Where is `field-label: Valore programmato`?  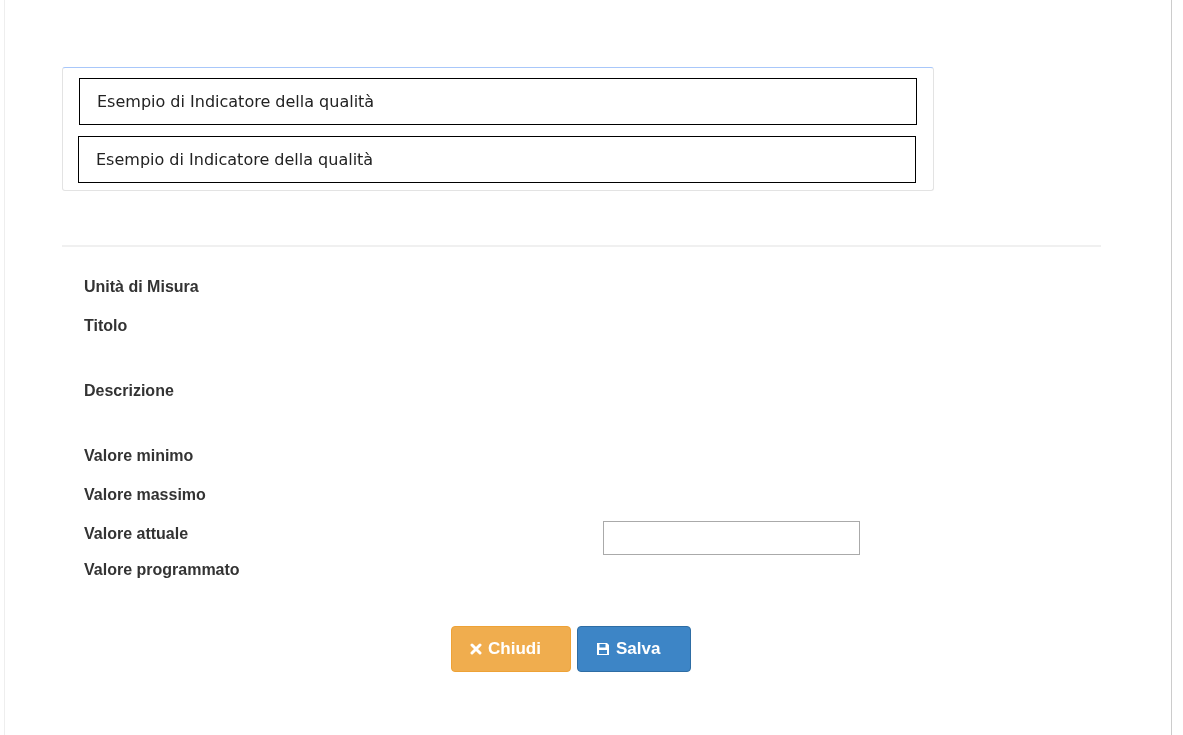 field-label: Valore programmato is located at coordinates (162, 570).